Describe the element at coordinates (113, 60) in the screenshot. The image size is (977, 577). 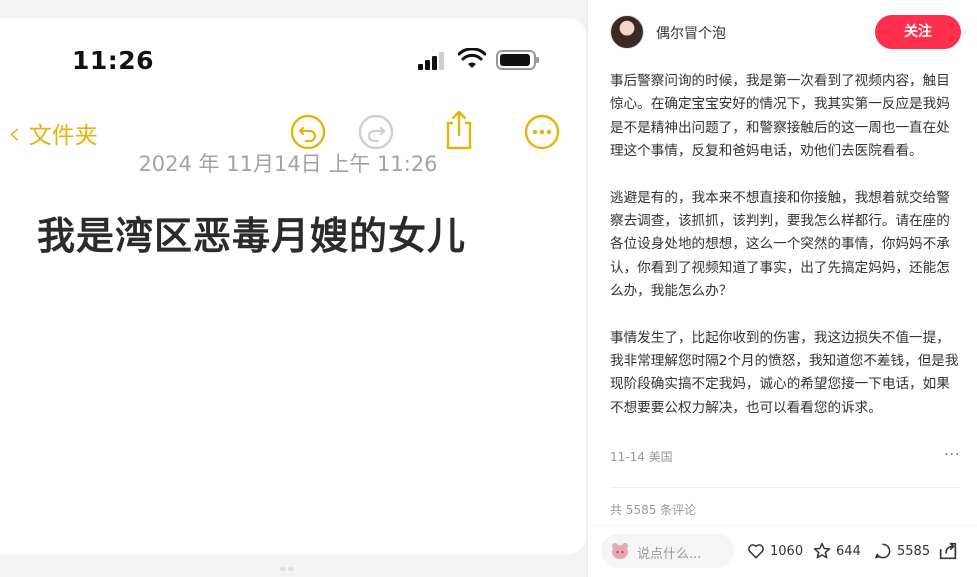
I see `status-time: 11:26` at that location.